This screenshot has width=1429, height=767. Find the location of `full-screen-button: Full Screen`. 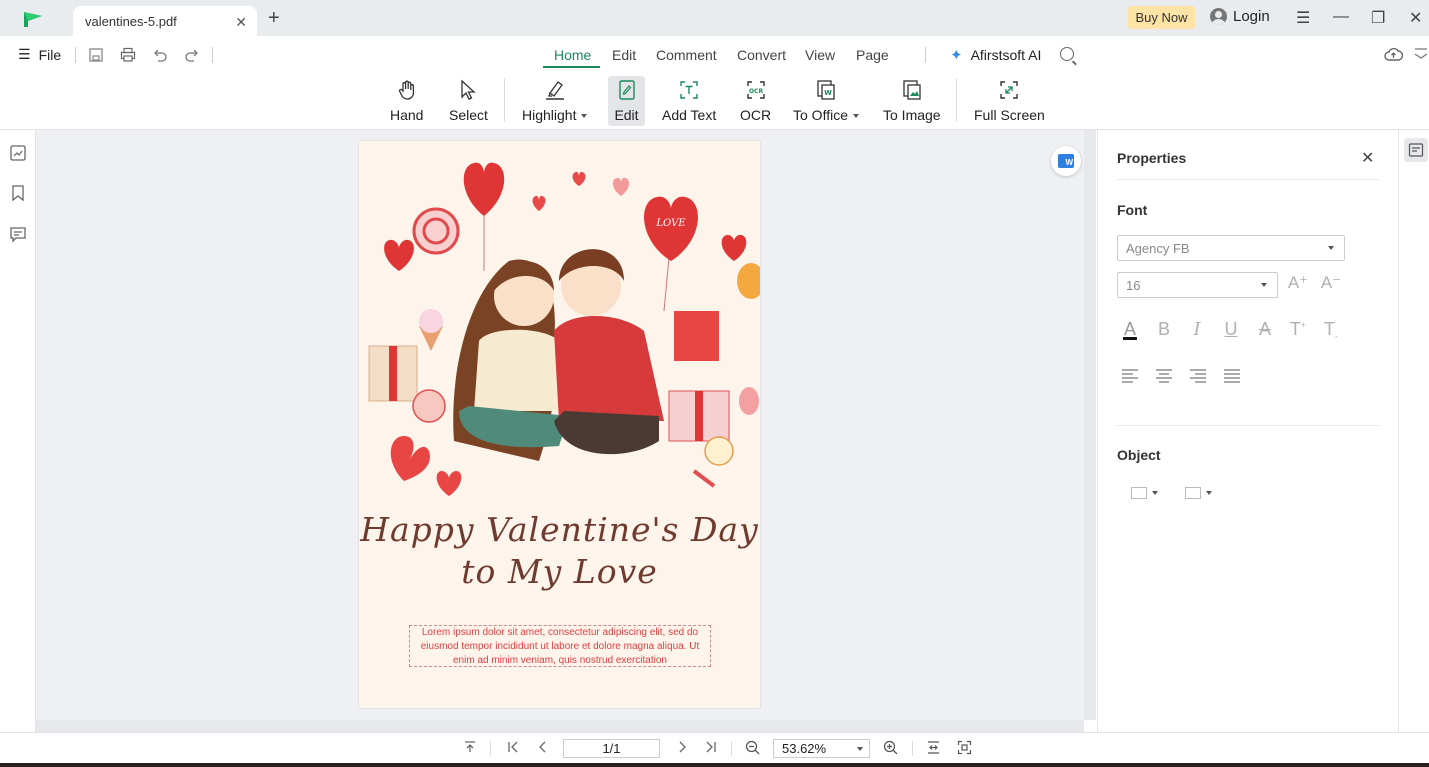

full-screen-button: Full Screen is located at coordinates (1009, 101).